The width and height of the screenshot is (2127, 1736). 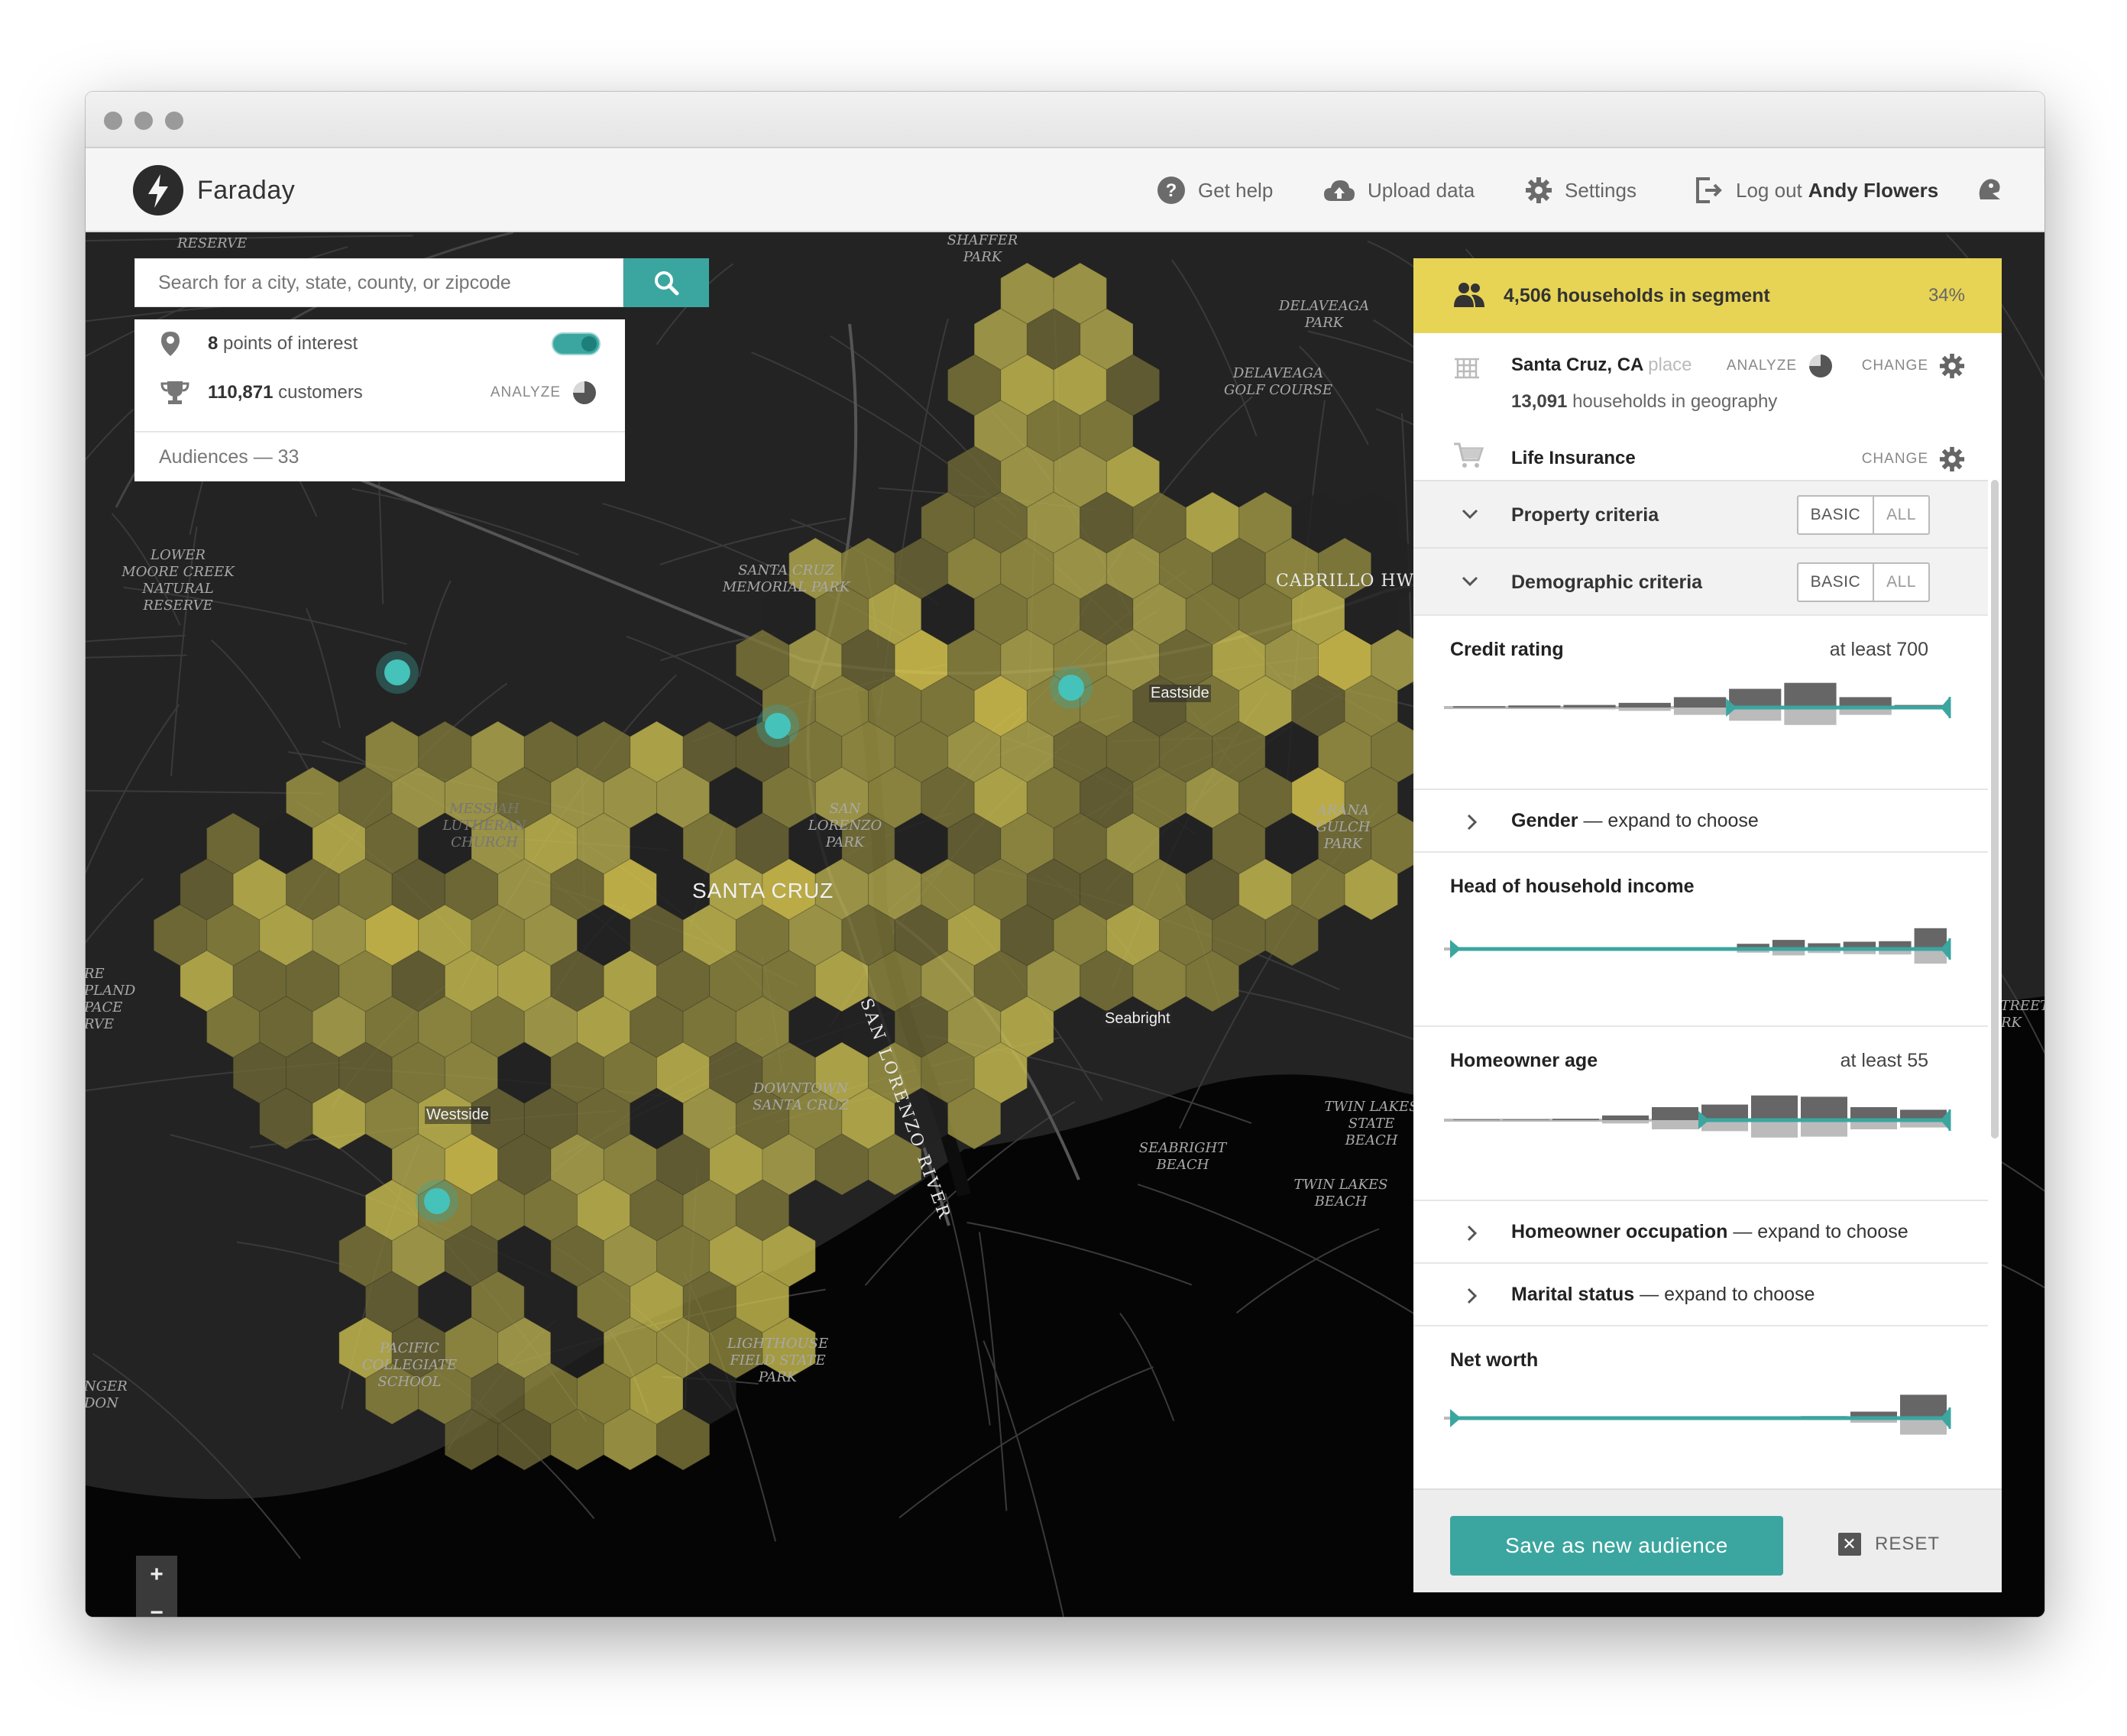 What do you see at coordinates (1637, 295) in the screenshot?
I see `segment-household-count: 4,506 households in segment` at bounding box center [1637, 295].